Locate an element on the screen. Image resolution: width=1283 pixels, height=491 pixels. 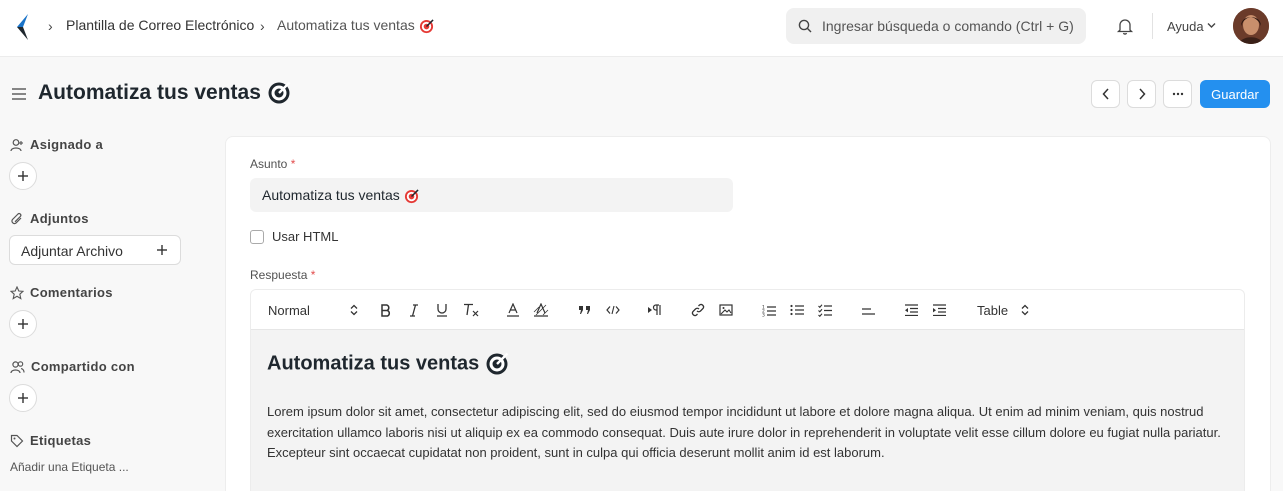
svg-text: 3 is located at coordinates (763, 314).